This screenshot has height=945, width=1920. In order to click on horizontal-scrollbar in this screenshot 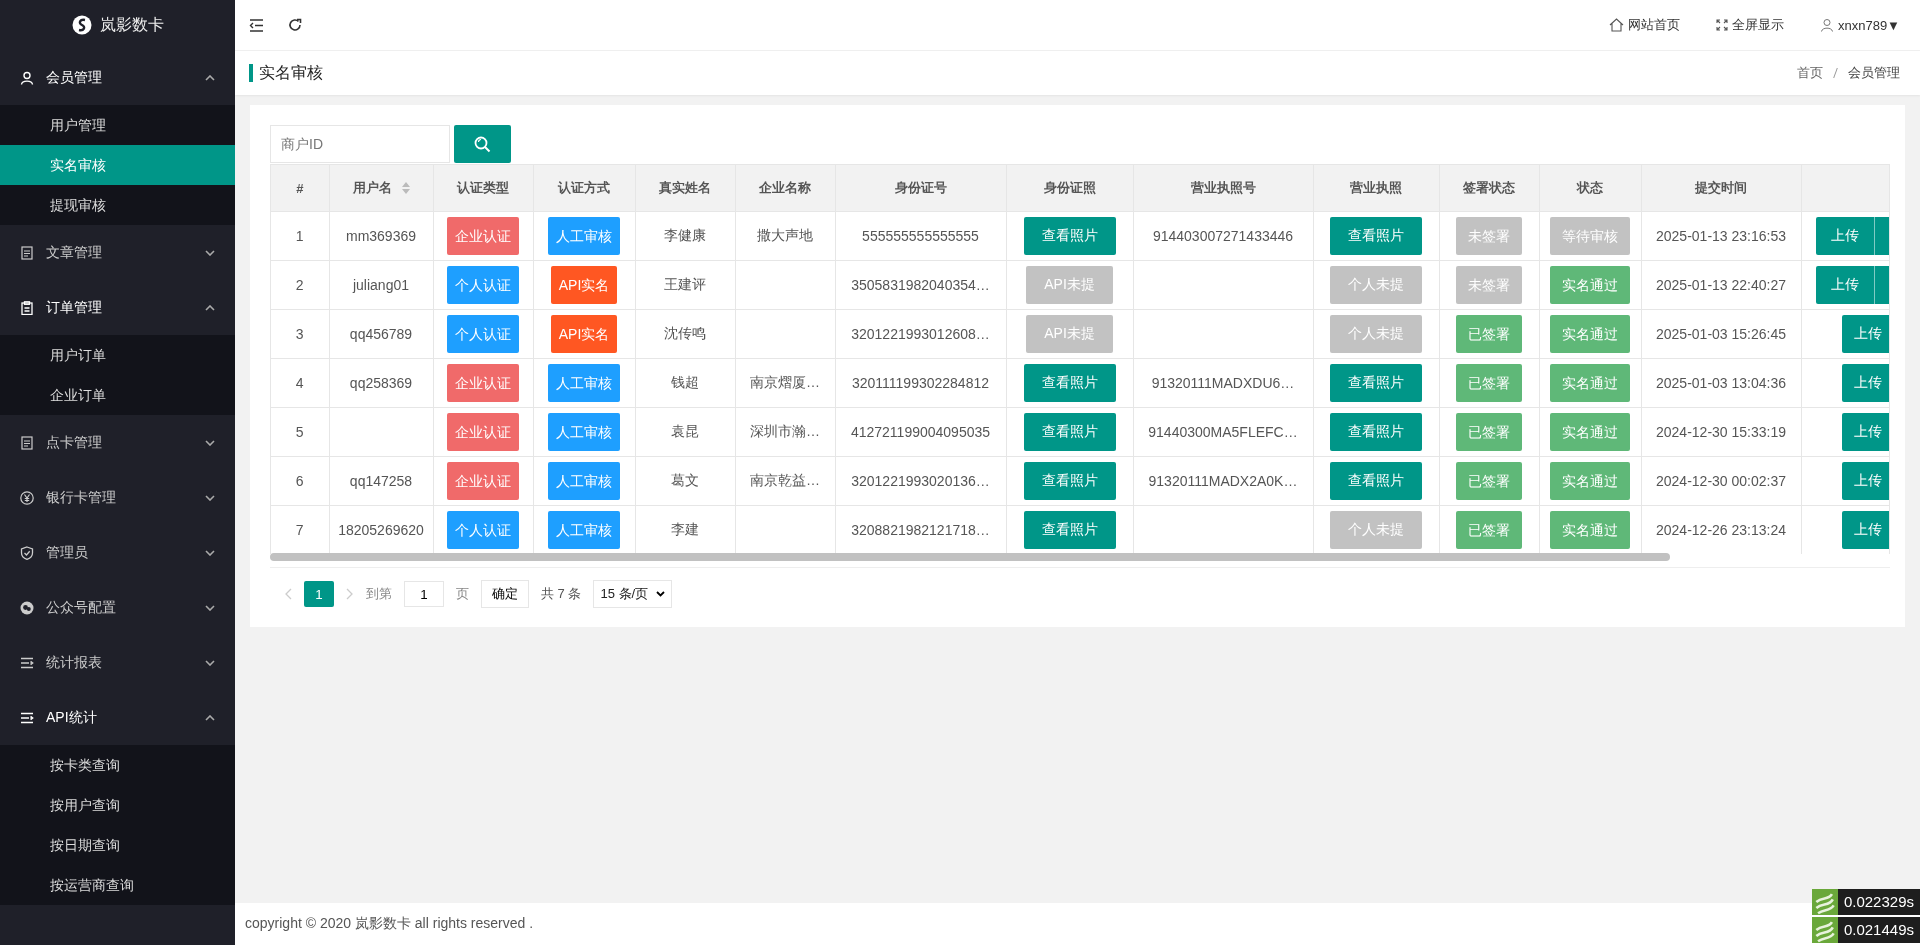, I will do `click(970, 557)`.